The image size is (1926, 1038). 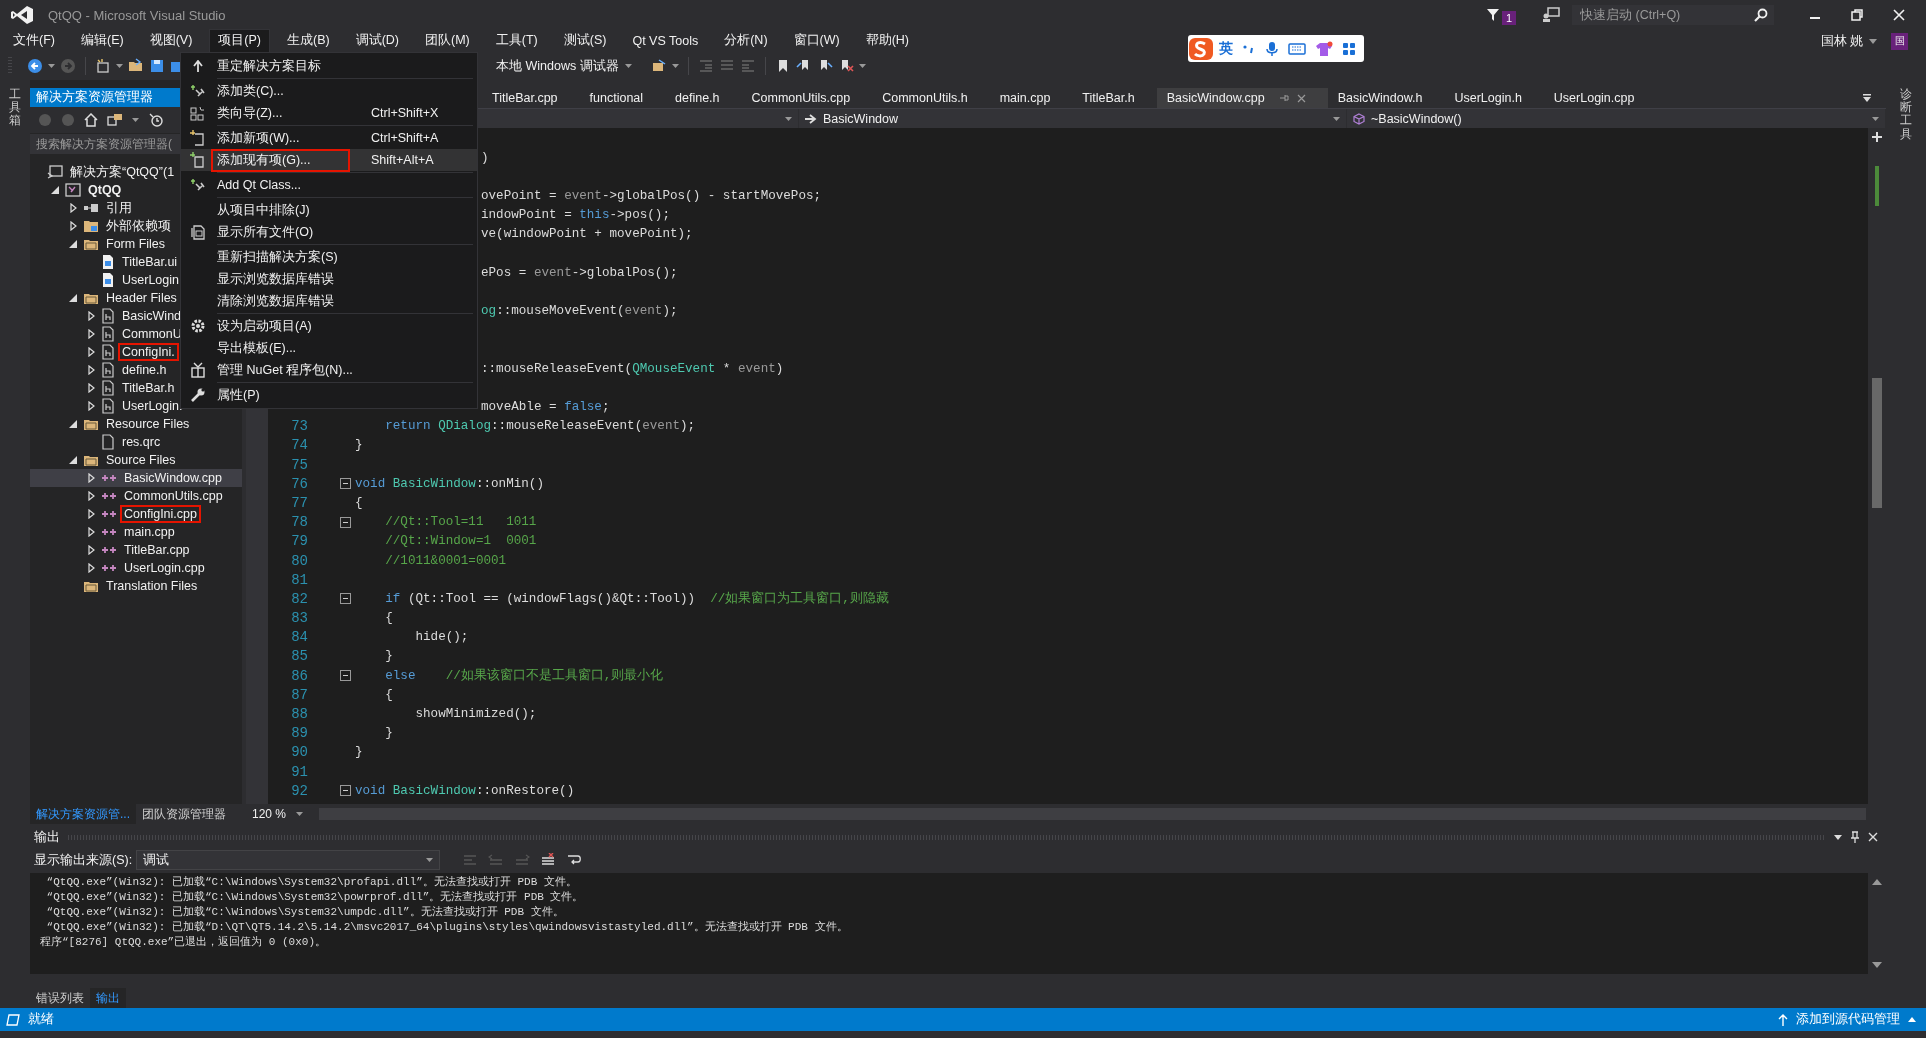 What do you see at coordinates (136, 550) in the screenshot?
I see `tree-item: TitleBar.cpp` at bounding box center [136, 550].